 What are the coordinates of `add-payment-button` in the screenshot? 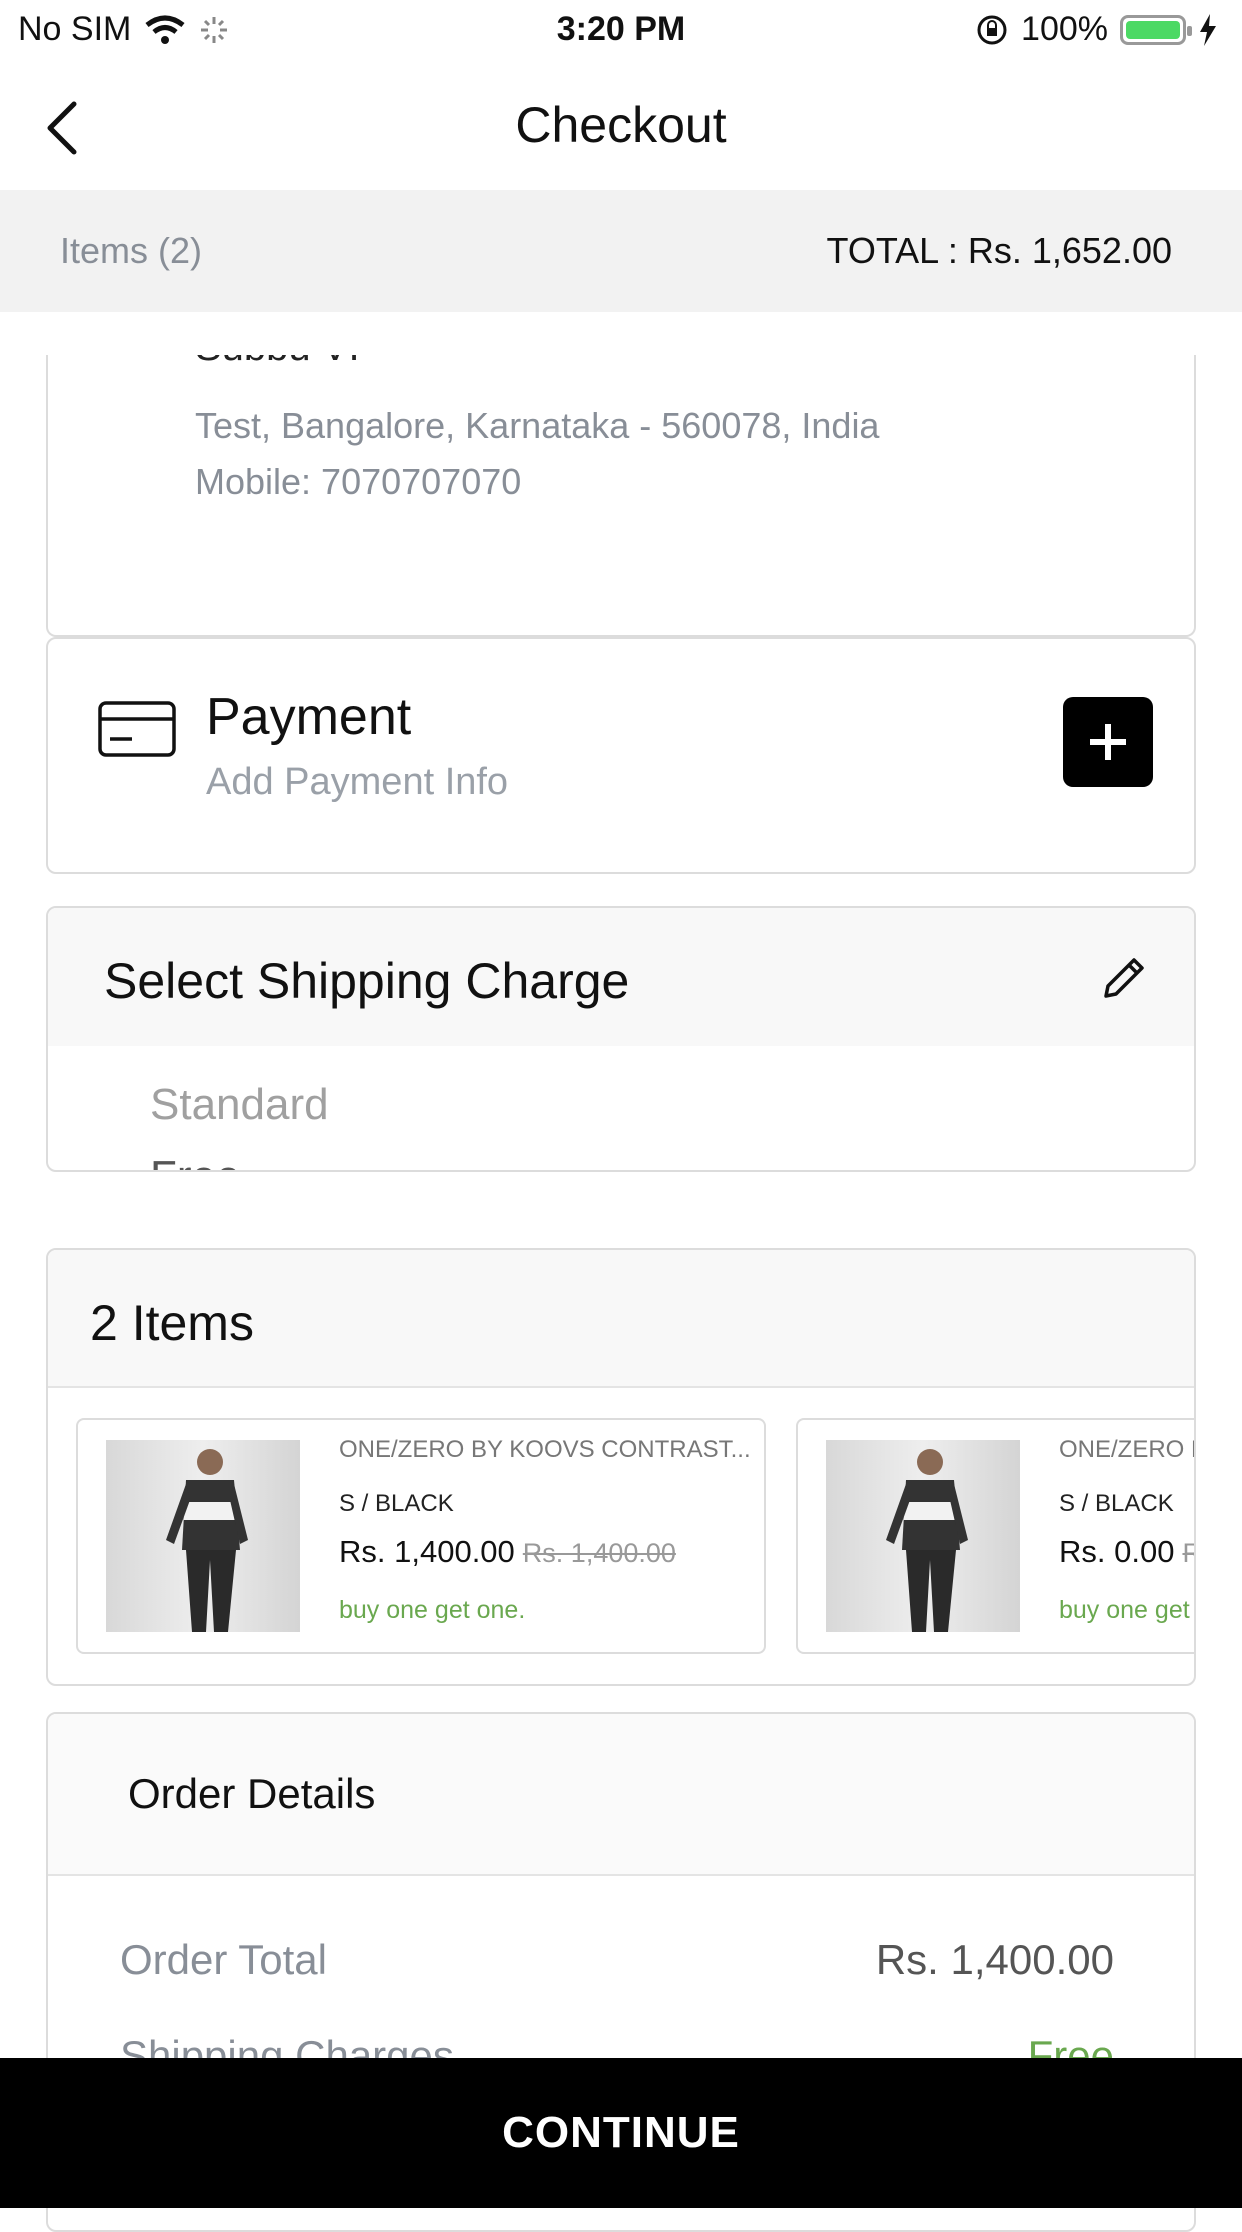 It's located at (1108, 742).